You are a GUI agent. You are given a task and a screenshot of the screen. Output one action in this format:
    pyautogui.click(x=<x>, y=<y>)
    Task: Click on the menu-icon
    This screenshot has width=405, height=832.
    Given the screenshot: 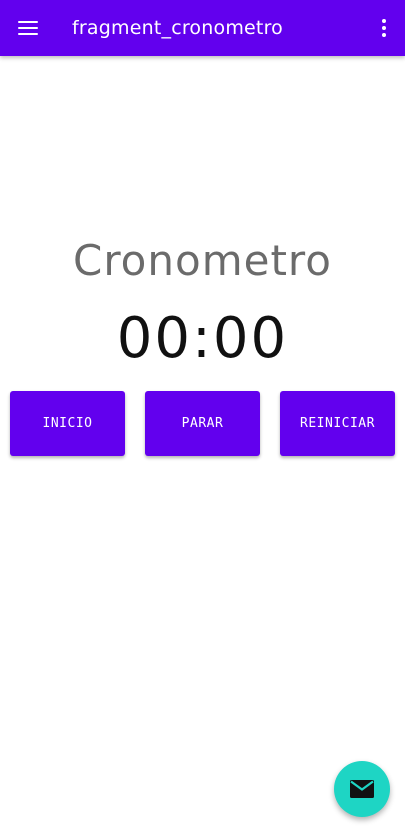 What is the action you would take?
    pyautogui.click(x=28, y=28)
    